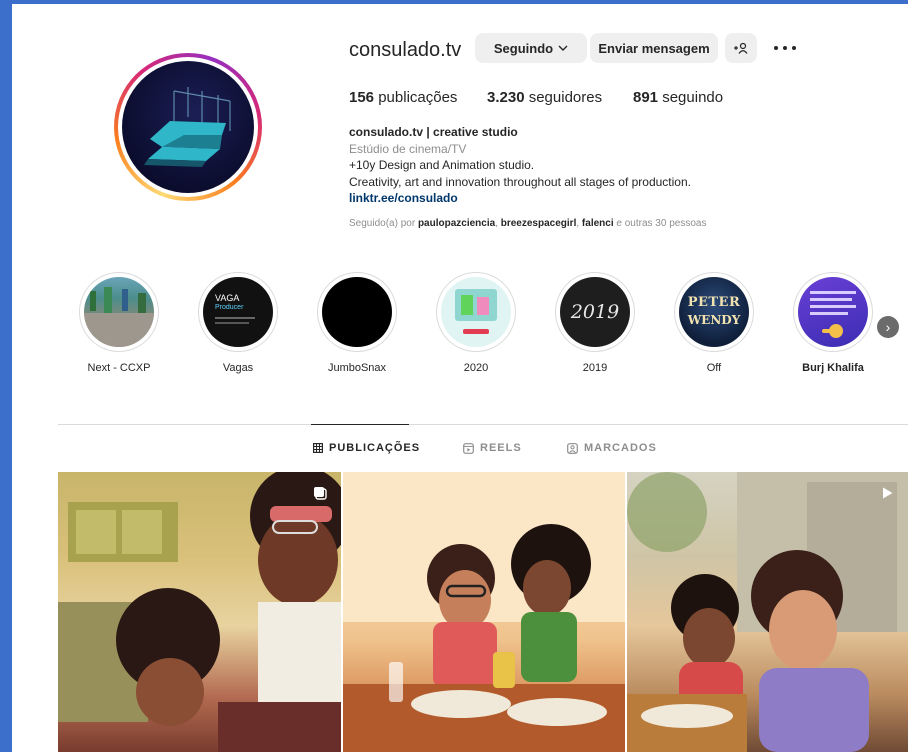 The width and height of the screenshot is (908, 752). I want to click on profile-avatar, so click(188, 127).